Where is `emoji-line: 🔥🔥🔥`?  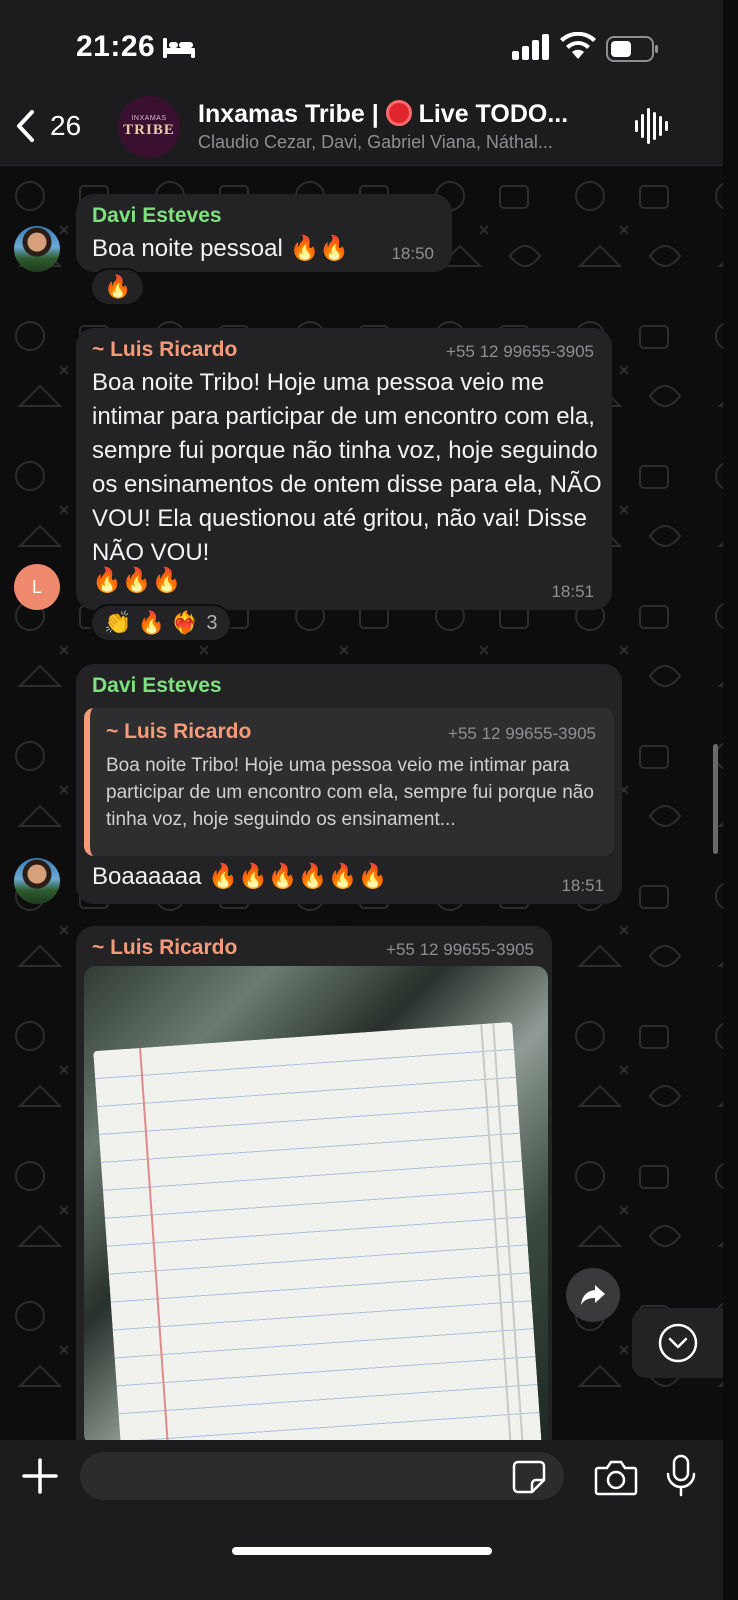
emoji-line: 🔥🔥🔥 is located at coordinates (137, 580).